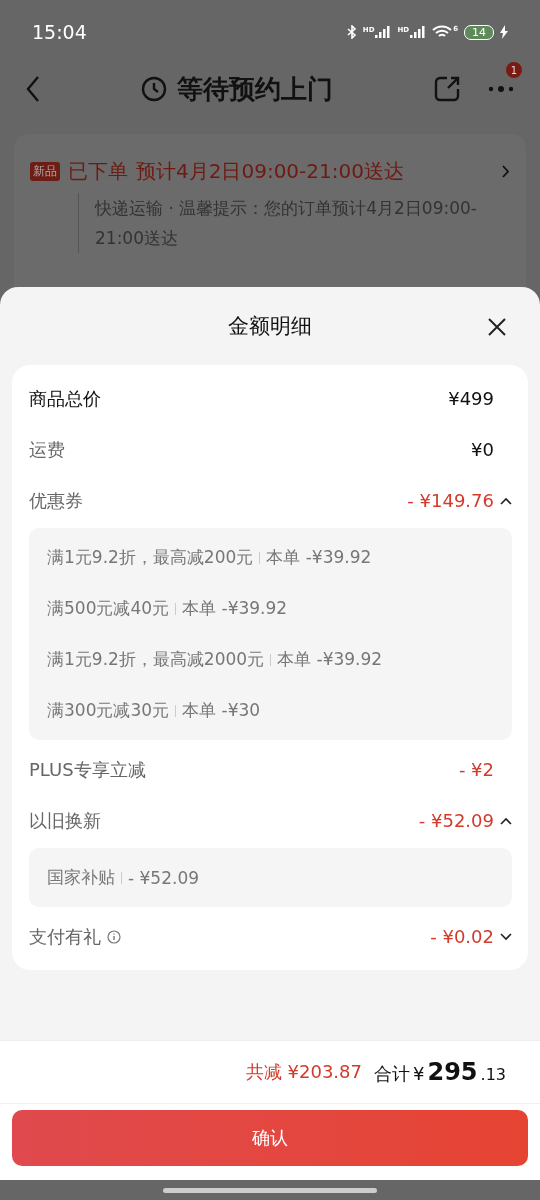 This screenshot has width=540, height=1200. I want to click on back-icon, so click(33, 89).